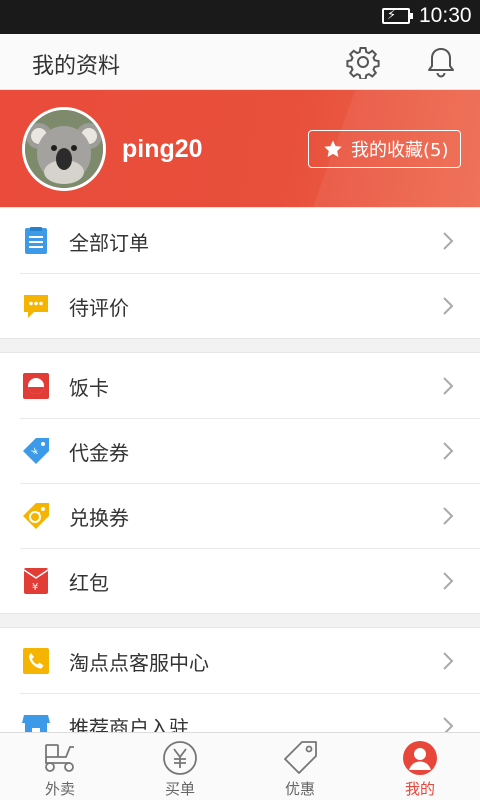  What do you see at coordinates (36, 451) in the screenshot?
I see `coupon-tag-icon: ¥` at bounding box center [36, 451].